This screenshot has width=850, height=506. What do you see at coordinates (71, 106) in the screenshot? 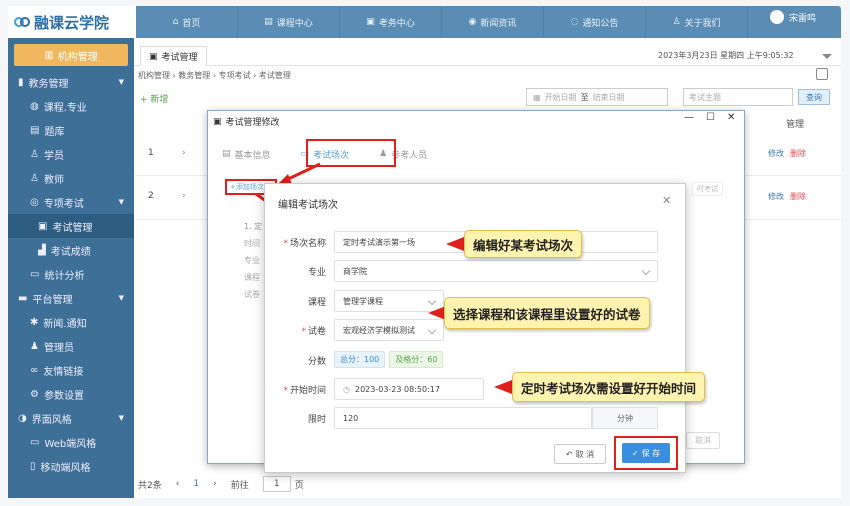
I see `sidebar-item-course-major: ◍ 课程.专业` at bounding box center [71, 106].